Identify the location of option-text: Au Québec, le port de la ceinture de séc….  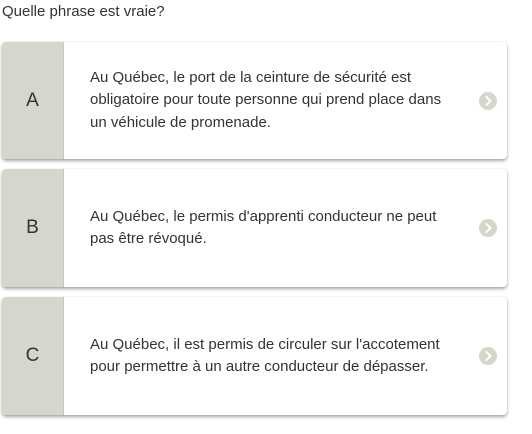
(266, 99).